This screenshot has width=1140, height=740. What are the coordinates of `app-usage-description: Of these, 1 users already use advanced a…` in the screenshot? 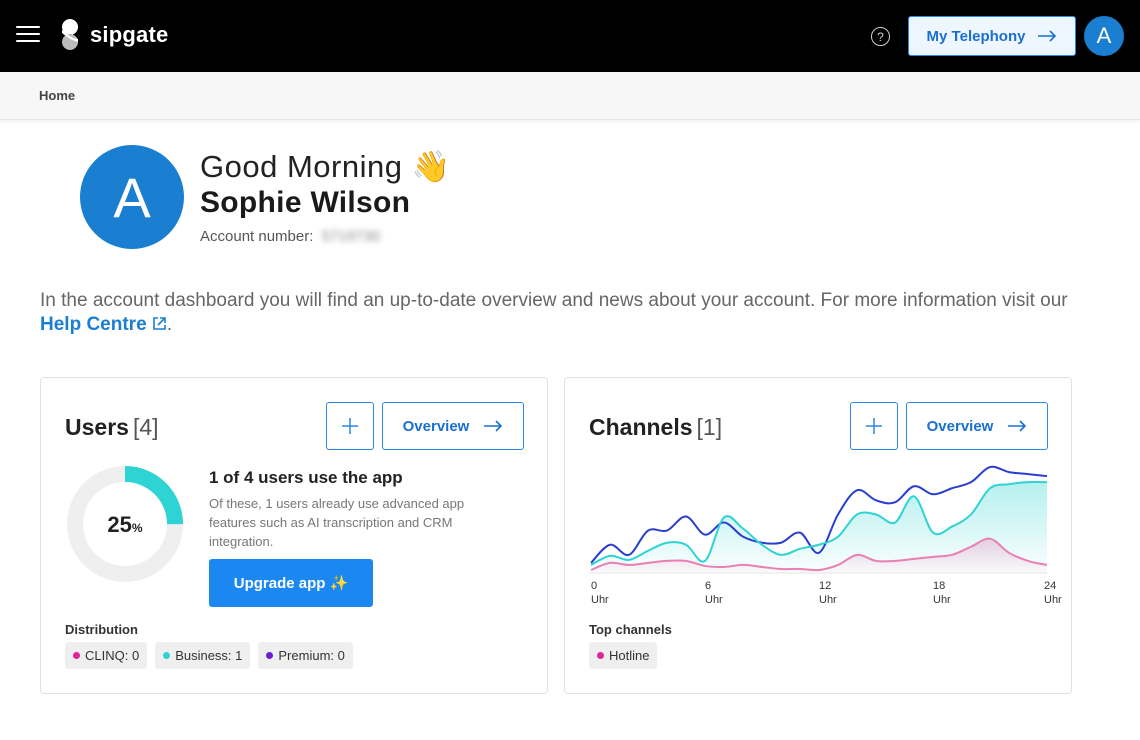 It's located at (337, 522).